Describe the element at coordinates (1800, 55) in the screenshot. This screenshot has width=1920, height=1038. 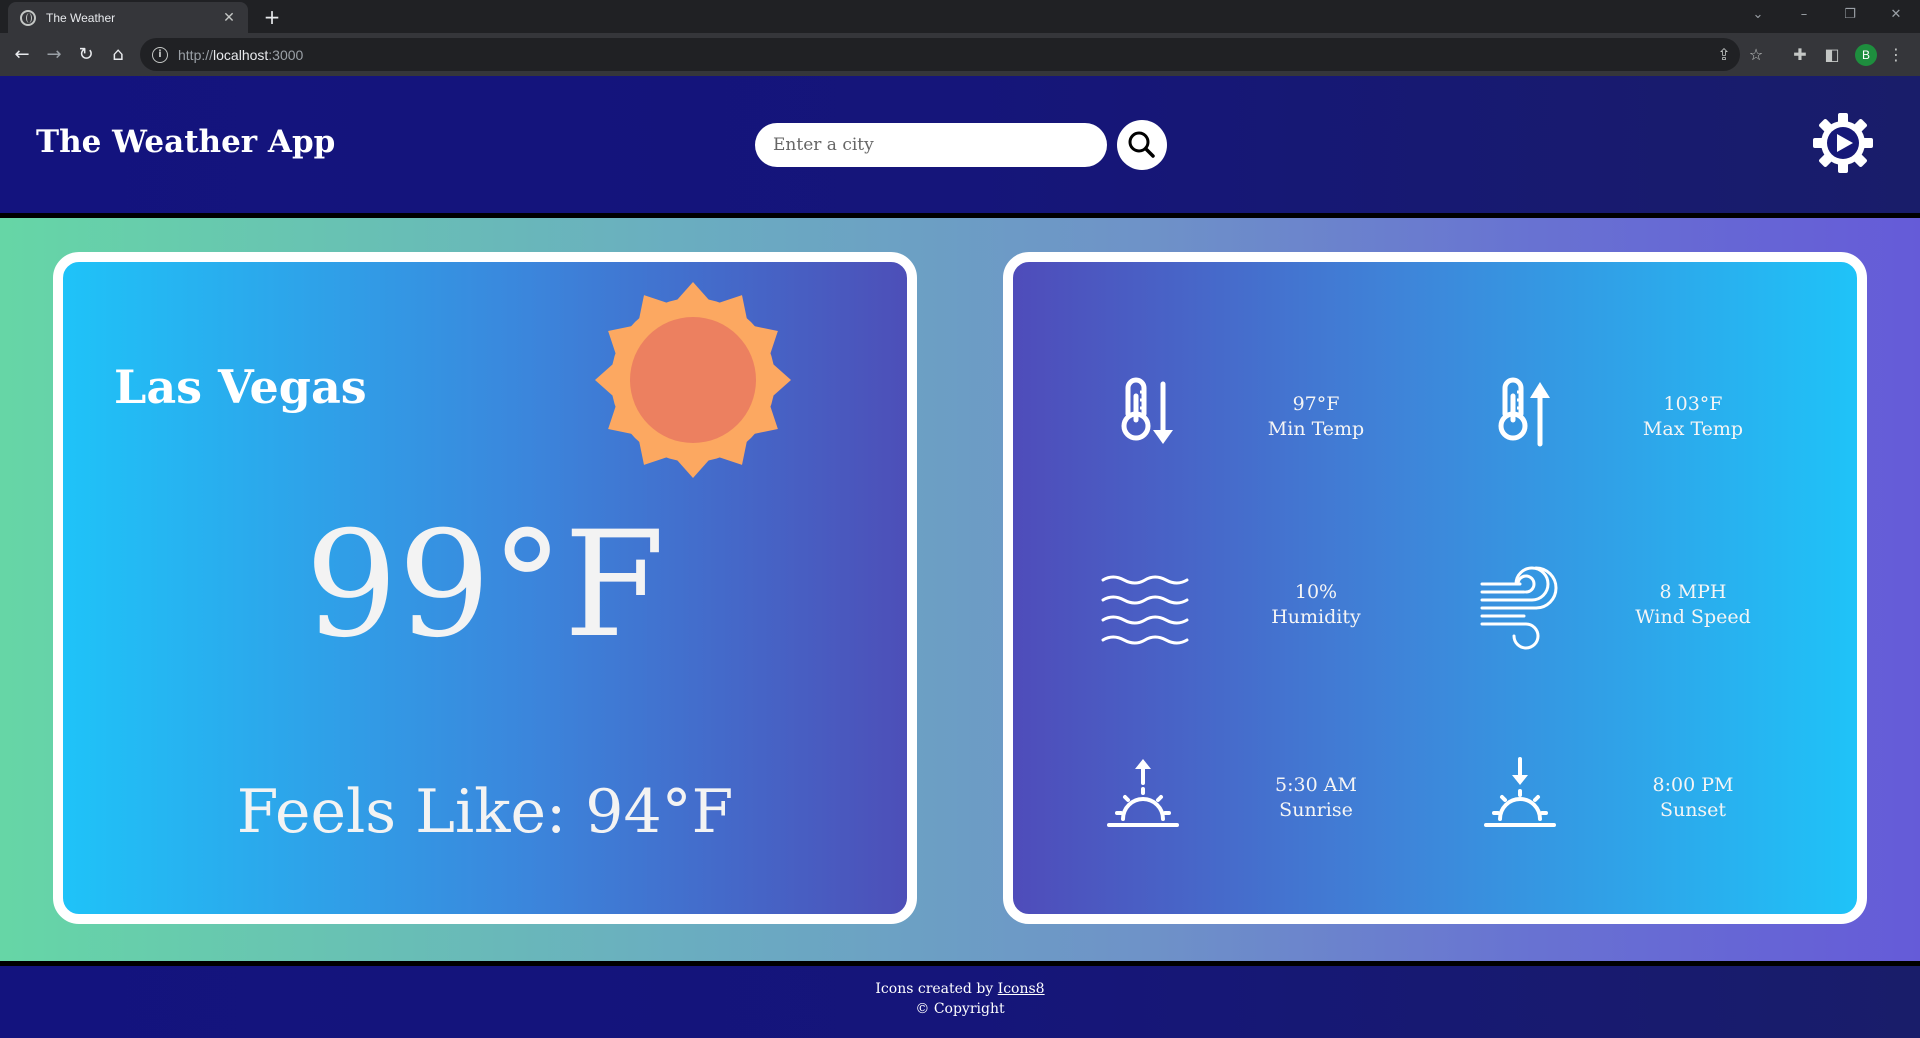
I see `extensions-puzzle-icon: ✚` at that location.